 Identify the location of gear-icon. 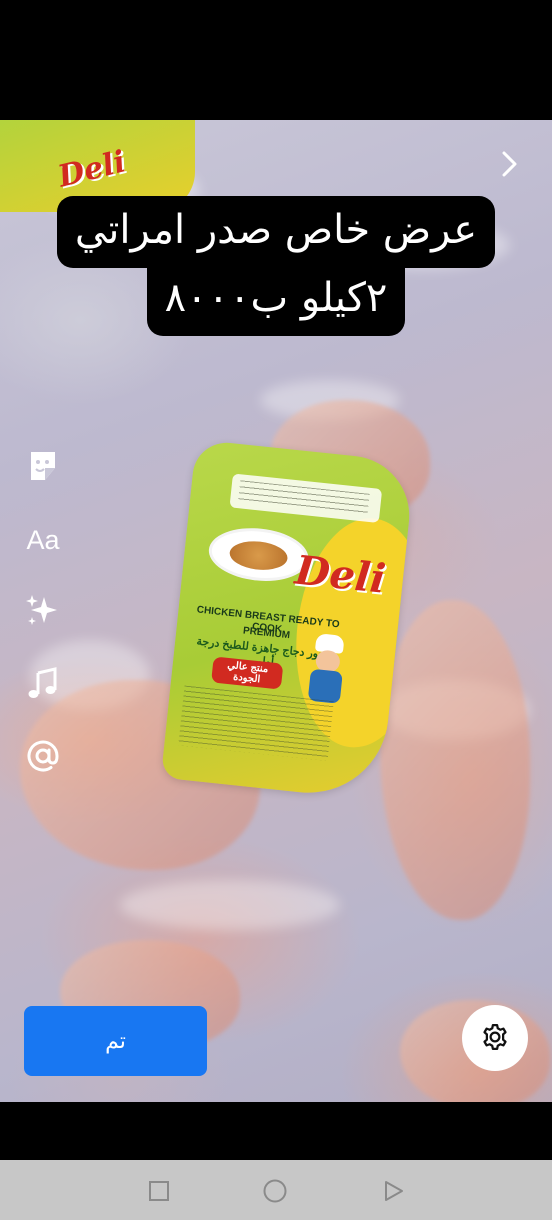
(495, 1038).